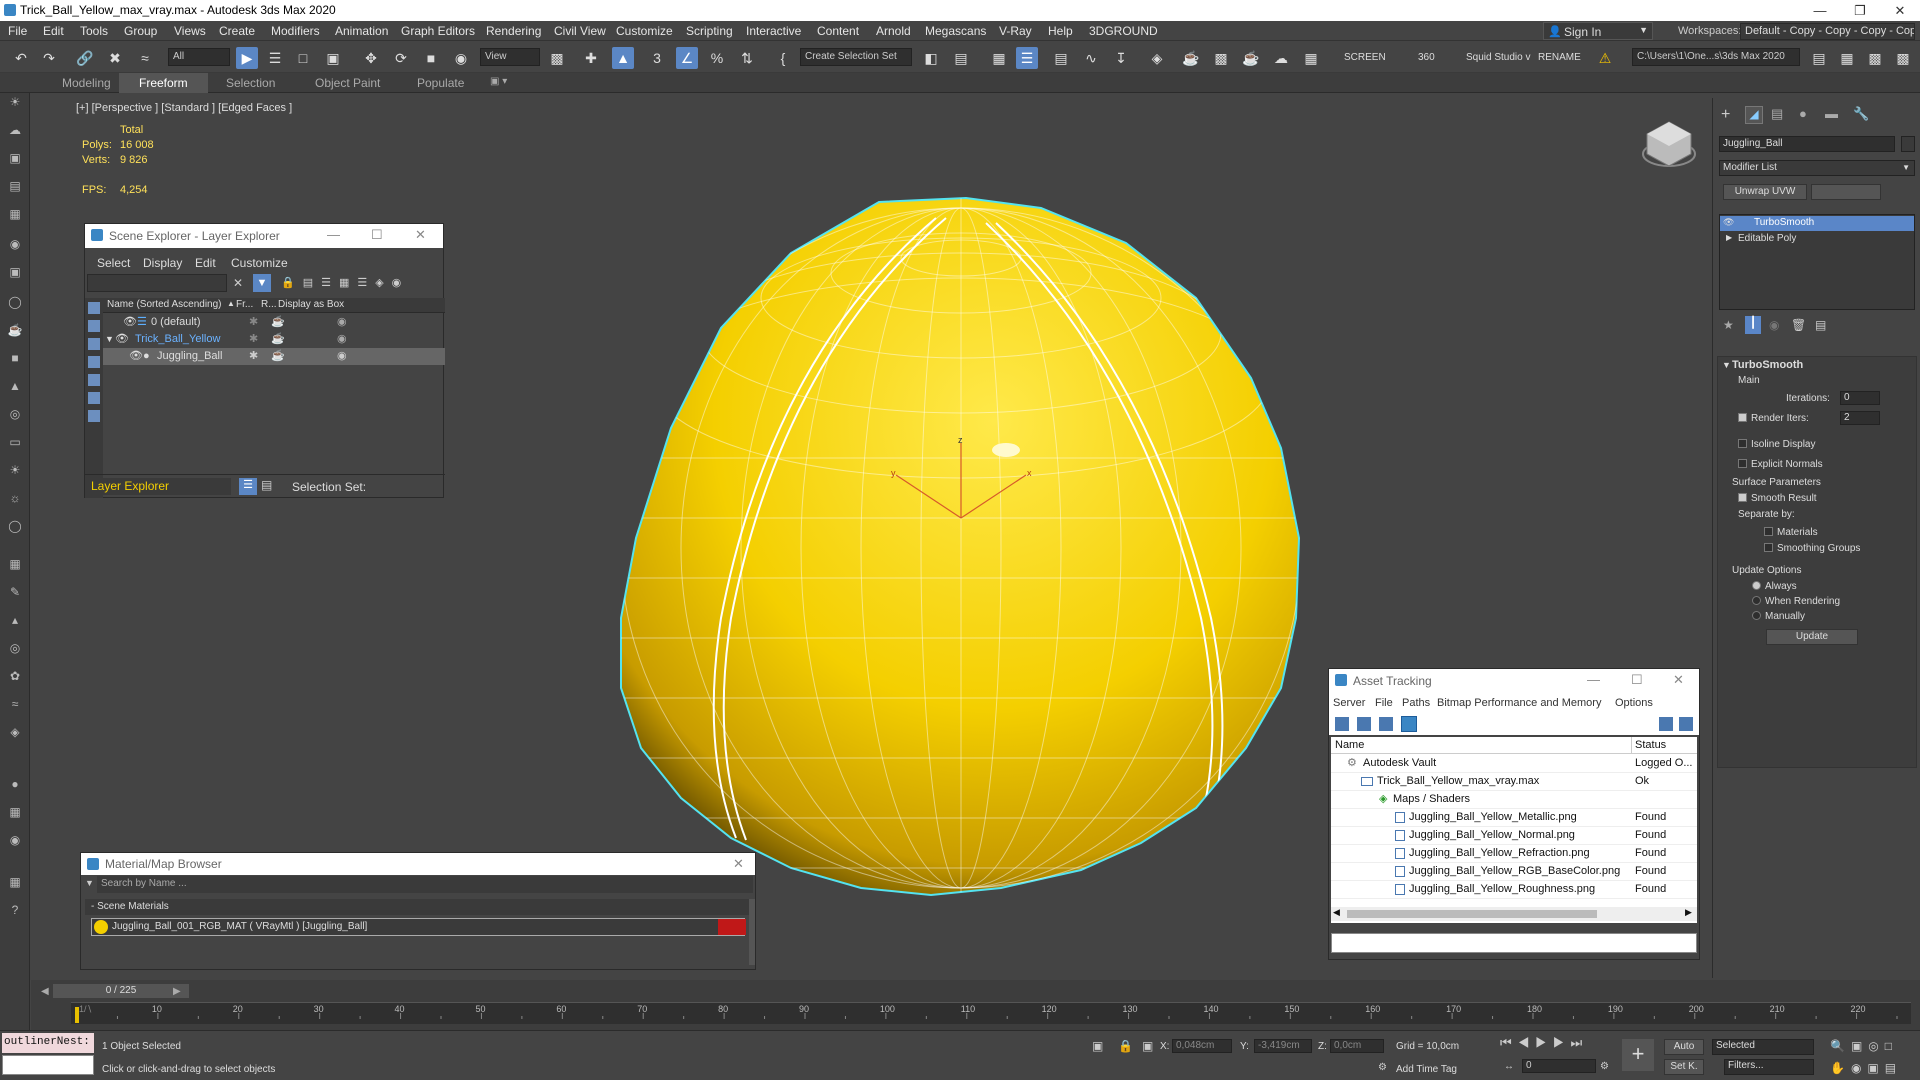 Image resolution: width=1920 pixels, height=1080 pixels. What do you see at coordinates (1812, 637) in the screenshot?
I see `update-button: Update` at bounding box center [1812, 637].